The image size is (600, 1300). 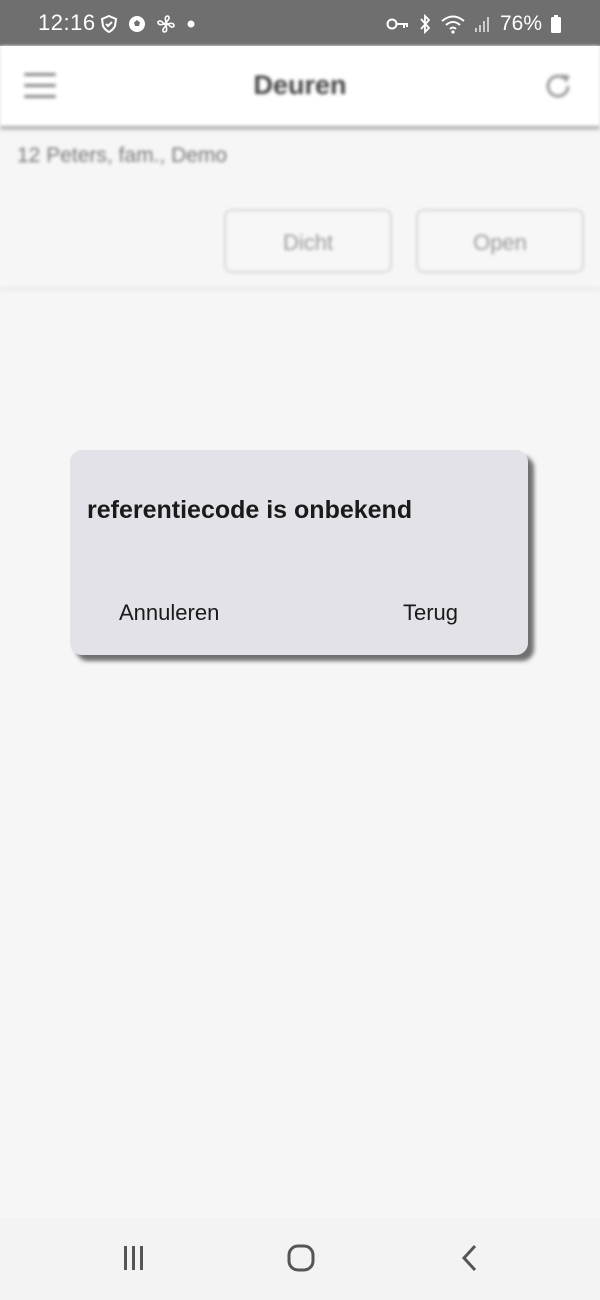 I want to click on divider, so click(x=300, y=289).